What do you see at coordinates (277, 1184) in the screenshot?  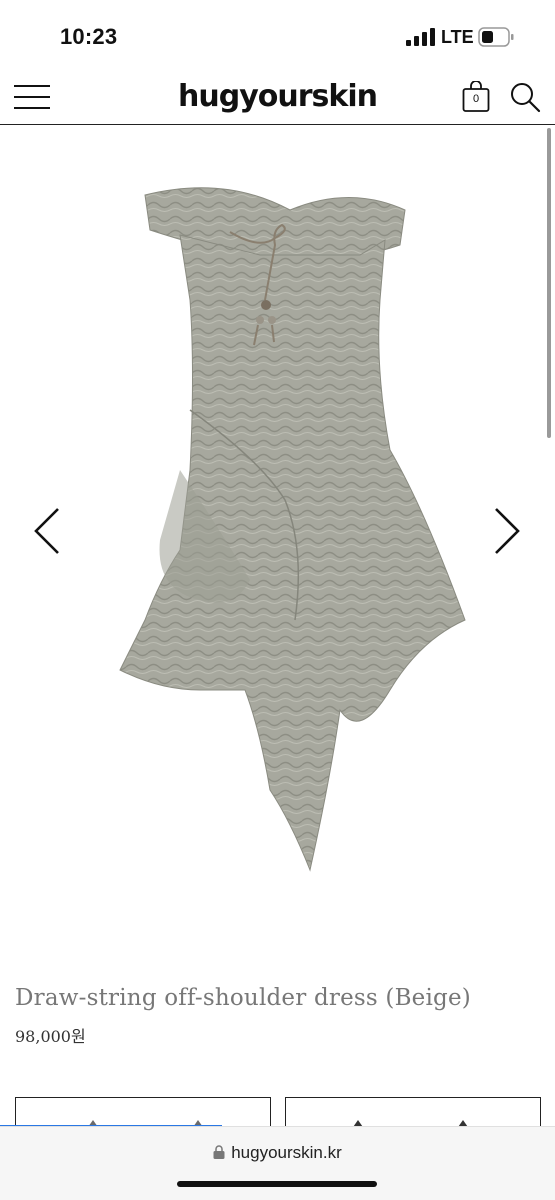 I see `home-indicator` at bounding box center [277, 1184].